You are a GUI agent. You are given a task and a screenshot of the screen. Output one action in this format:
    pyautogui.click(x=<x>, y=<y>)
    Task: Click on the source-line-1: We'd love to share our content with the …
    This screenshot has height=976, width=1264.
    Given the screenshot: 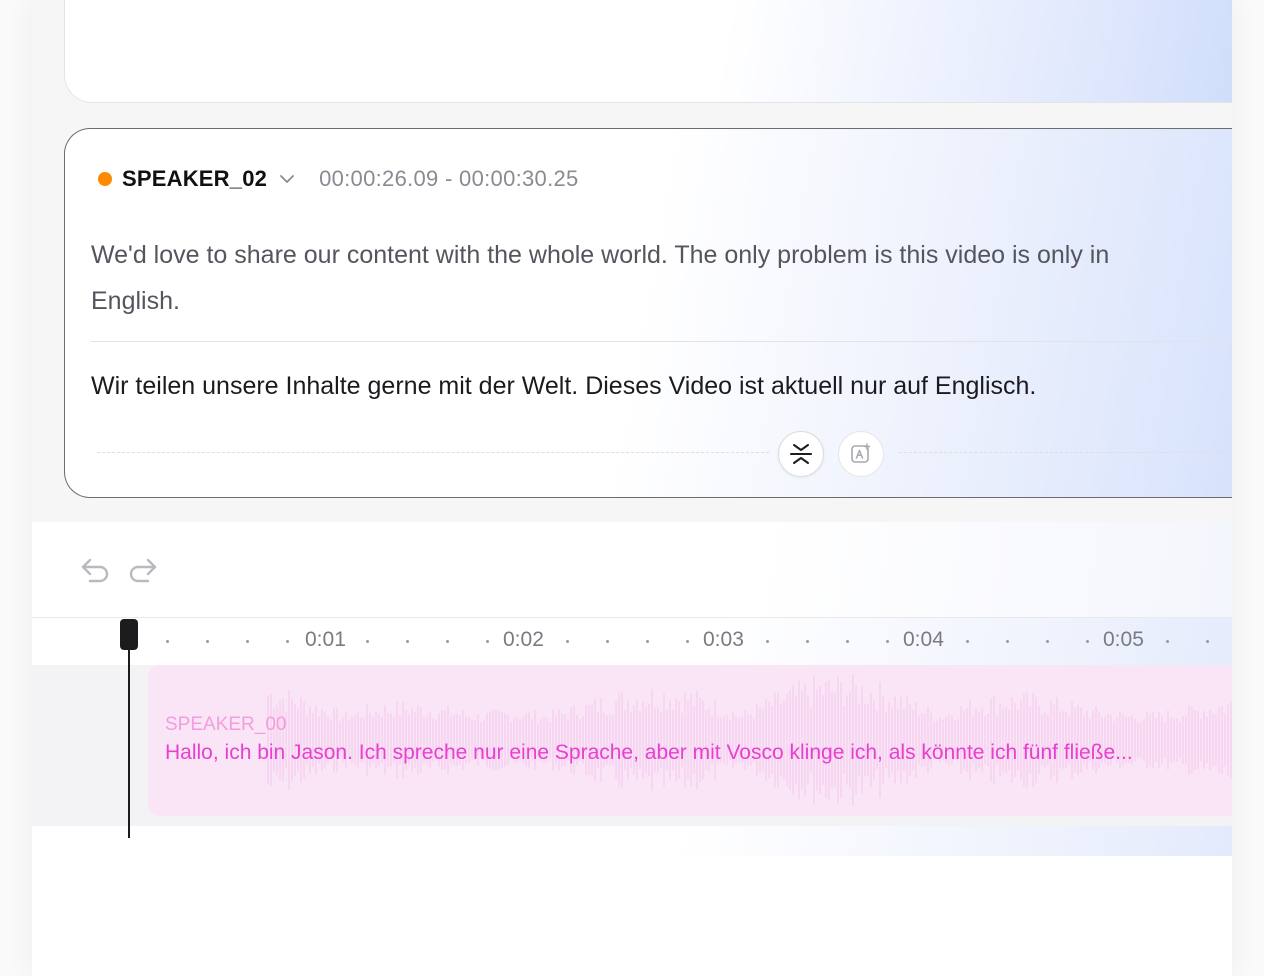 What is the action you would take?
    pyautogui.click(x=600, y=255)
    